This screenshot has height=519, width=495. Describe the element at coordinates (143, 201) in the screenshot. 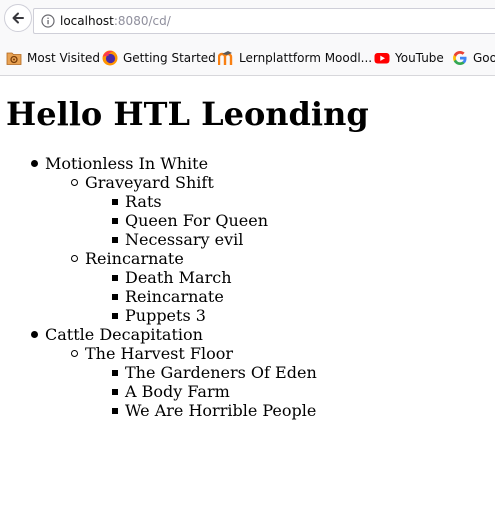

I see `track-name: Rats` at that location.